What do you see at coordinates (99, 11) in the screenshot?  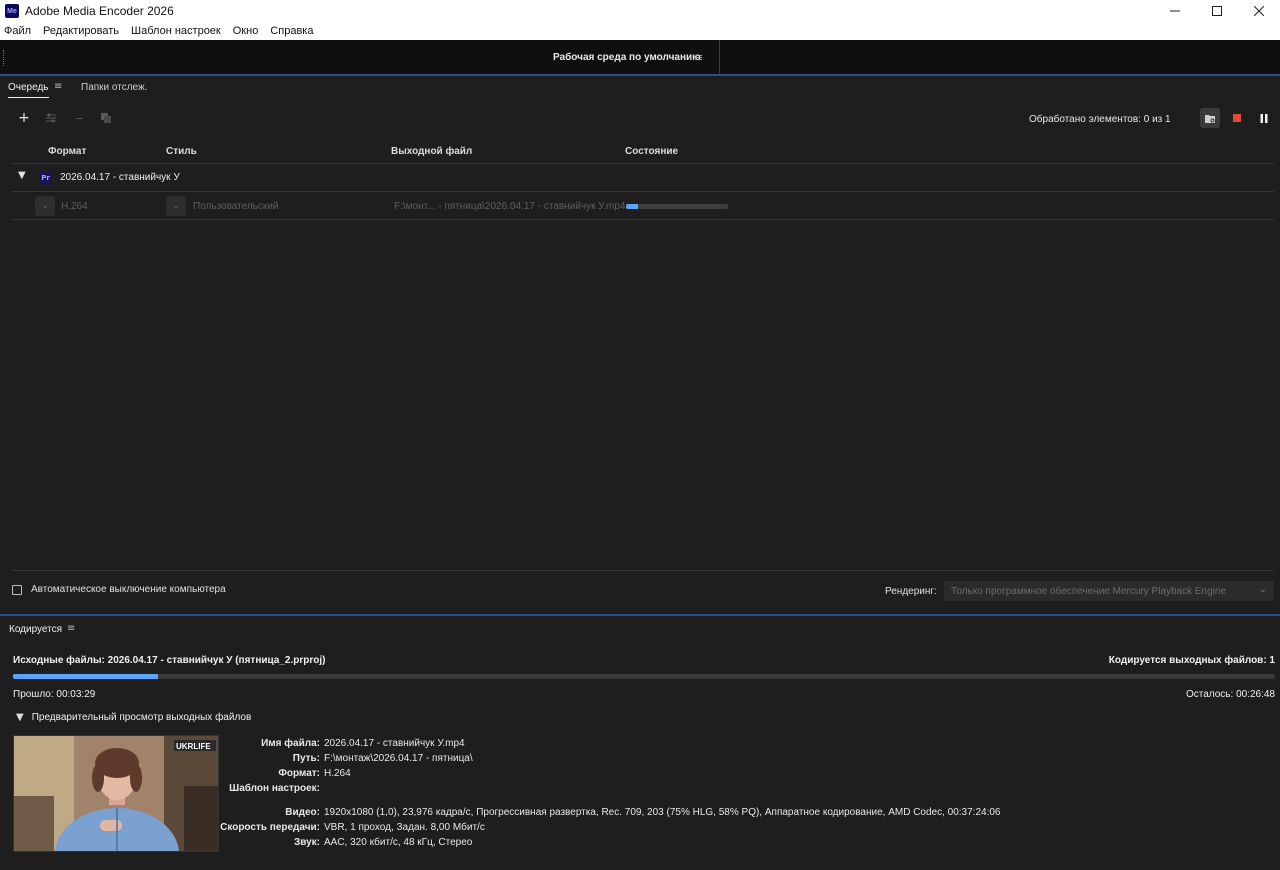 I see `window-title: Adobe Media Encoder 2026` at bounding box center [99, 11].